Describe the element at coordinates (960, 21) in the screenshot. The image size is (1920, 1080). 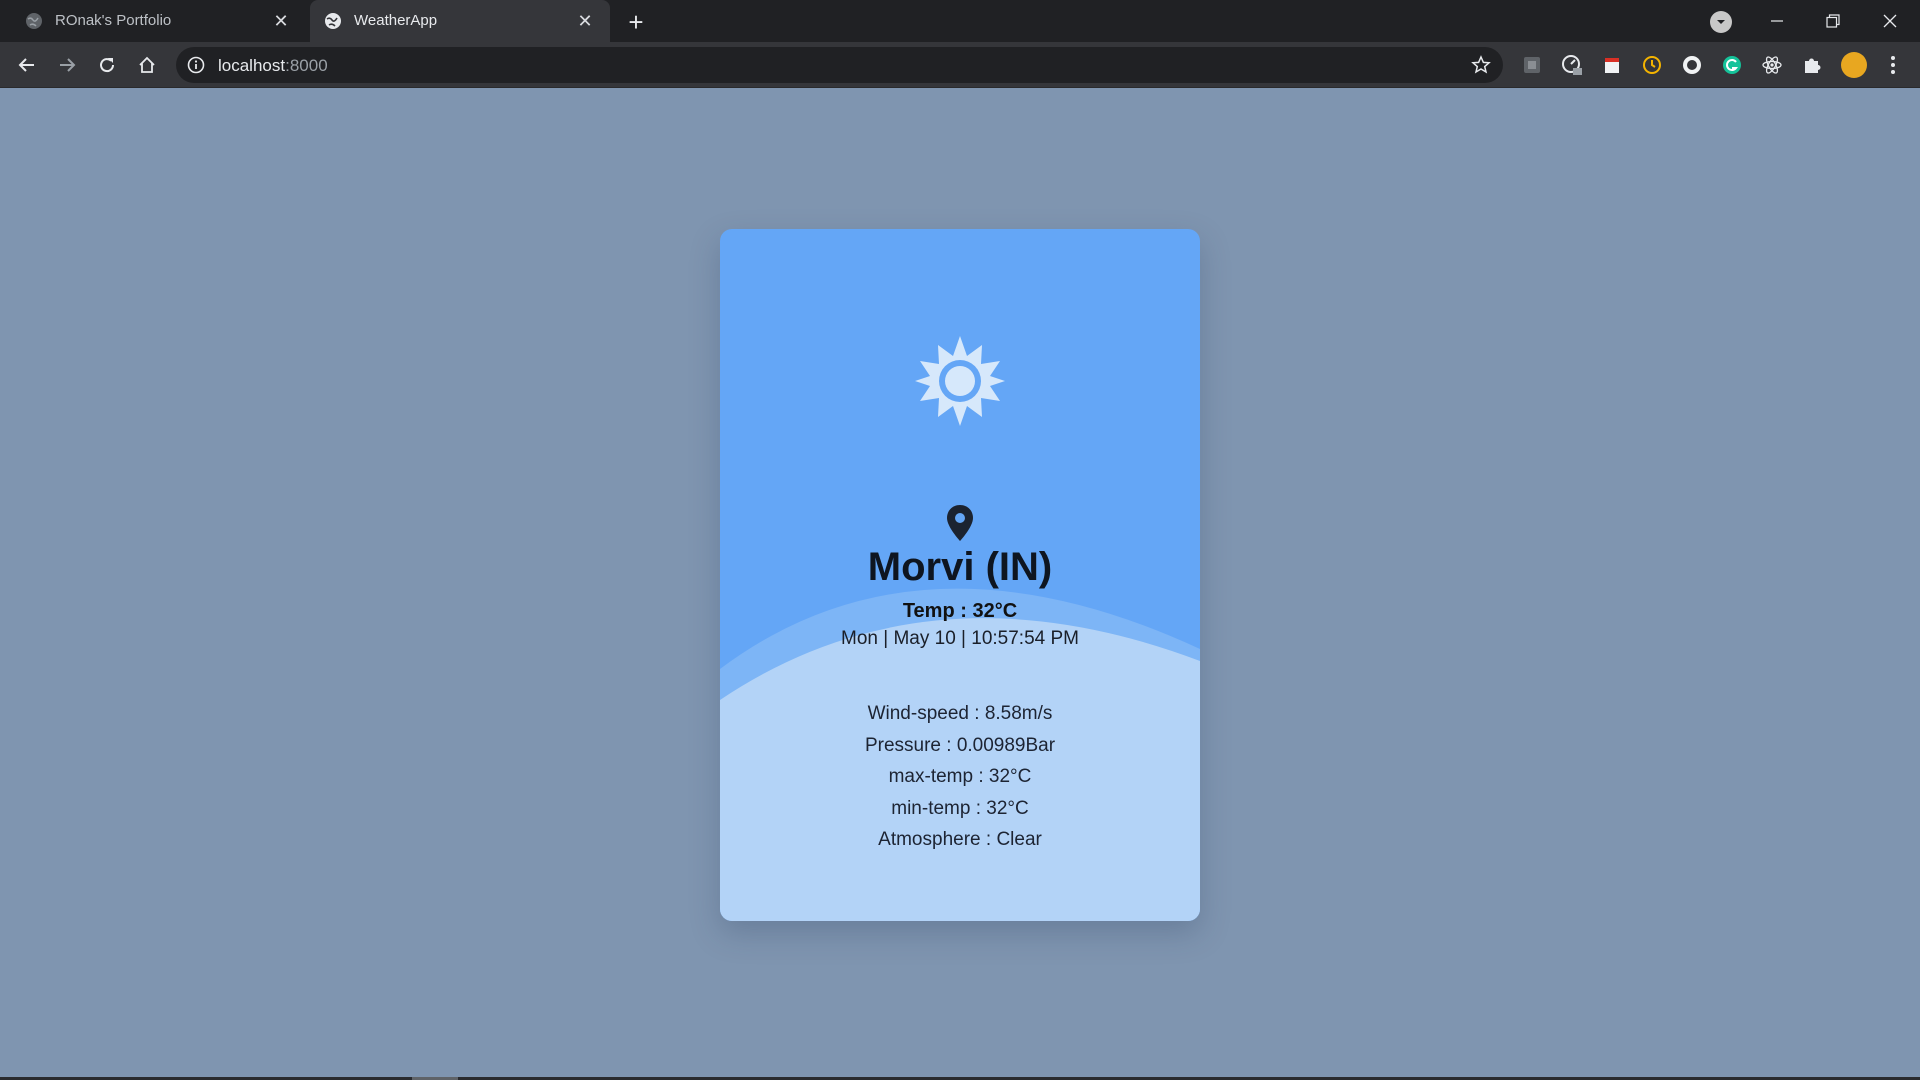
I see `browser-tabstrip: ROnak's Portfolio ✕ WeatherApp ✕ +` at that location.